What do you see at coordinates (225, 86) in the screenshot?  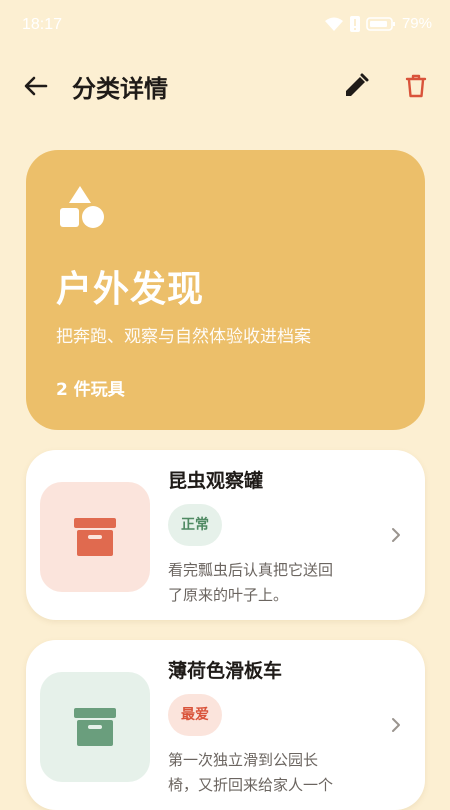 I see `app-bar: 分类详情` at bounding box center [225, 86].